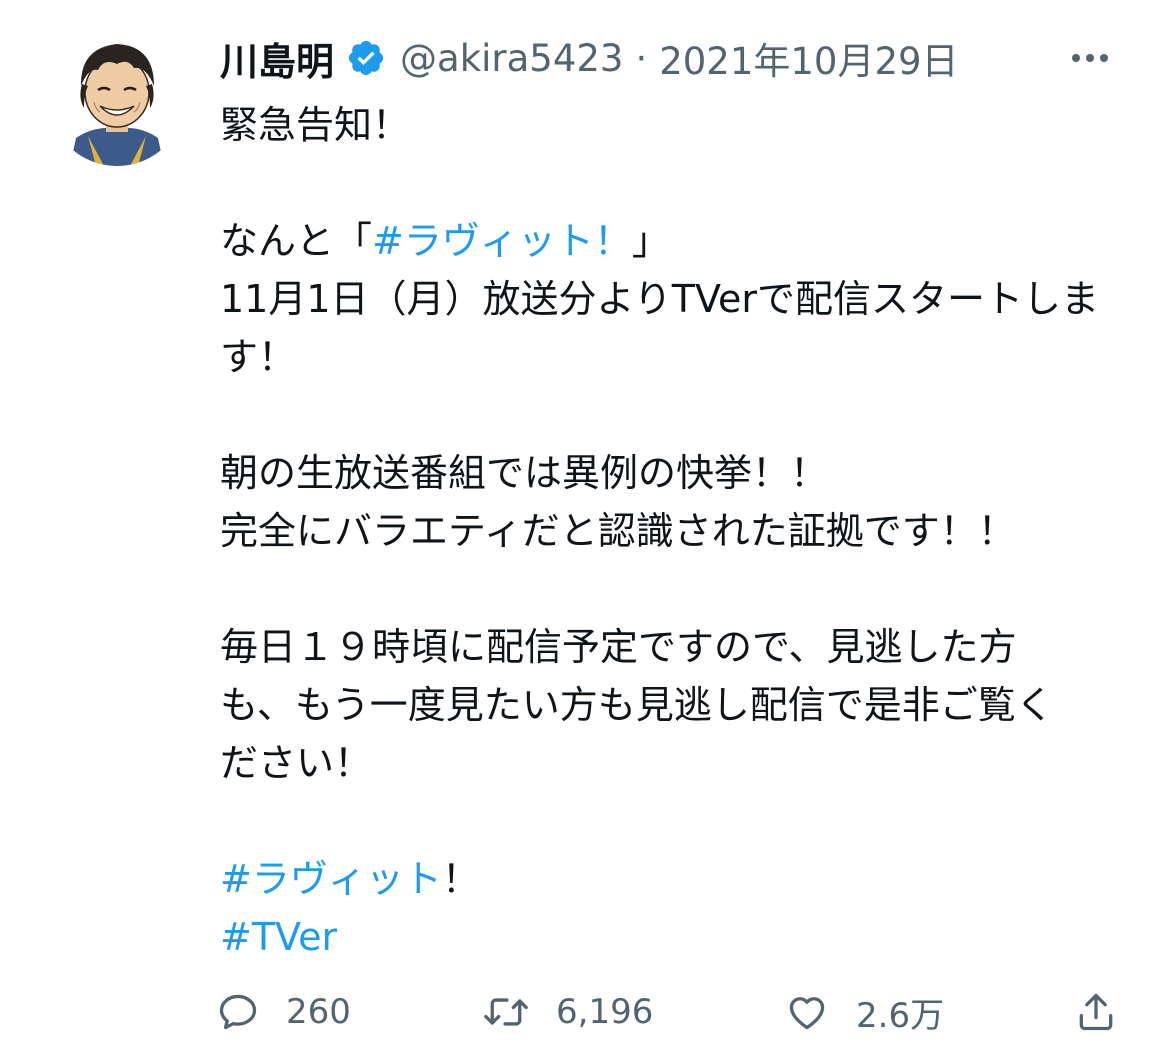 The width and height of the screenshot is (1170, 1058). Describe the element at coordinates (318, 1012) in the screenshot. I see `reply-count: 260` at that location.